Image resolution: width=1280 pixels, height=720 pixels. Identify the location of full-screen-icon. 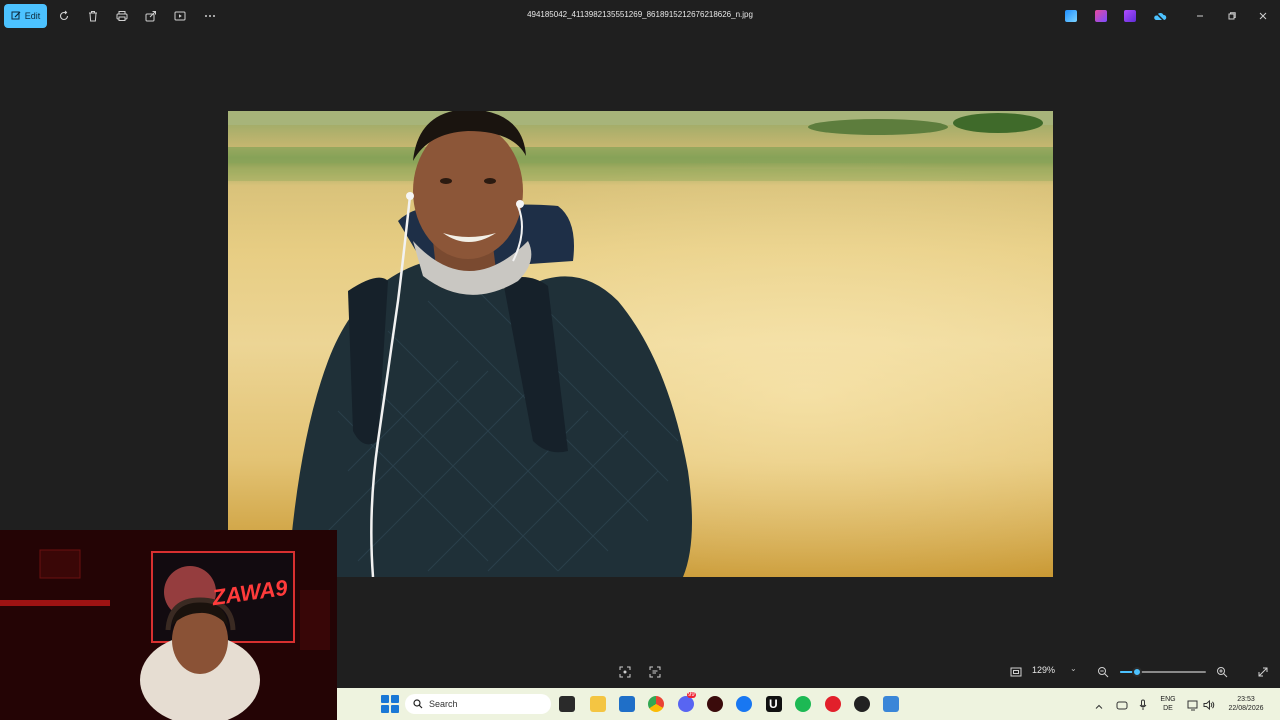
(1263, 672).